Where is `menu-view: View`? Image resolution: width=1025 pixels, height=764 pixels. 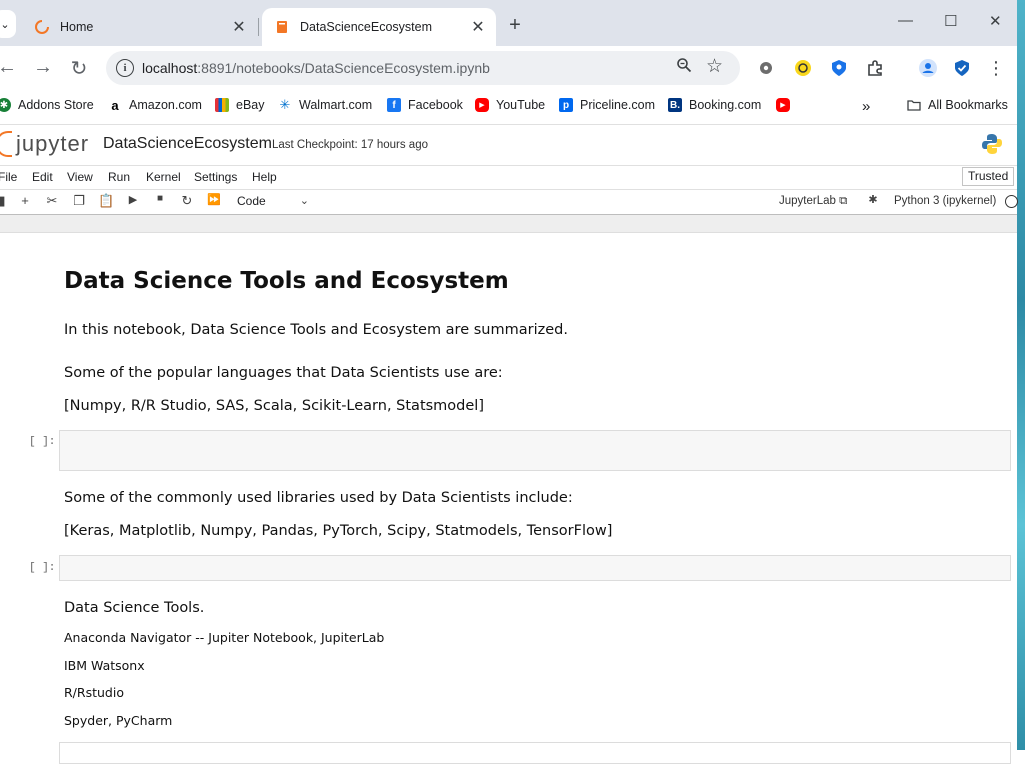 menu-view: View is located at coordinates (80, 177).